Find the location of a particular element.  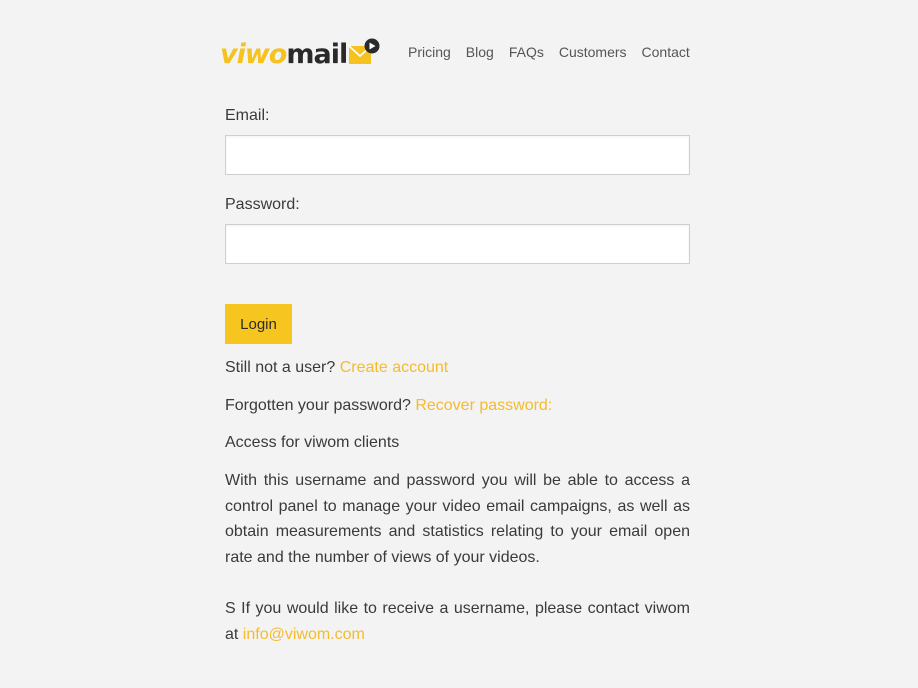

viwomail-logo: viwomail is located at coordinates (301, 54).